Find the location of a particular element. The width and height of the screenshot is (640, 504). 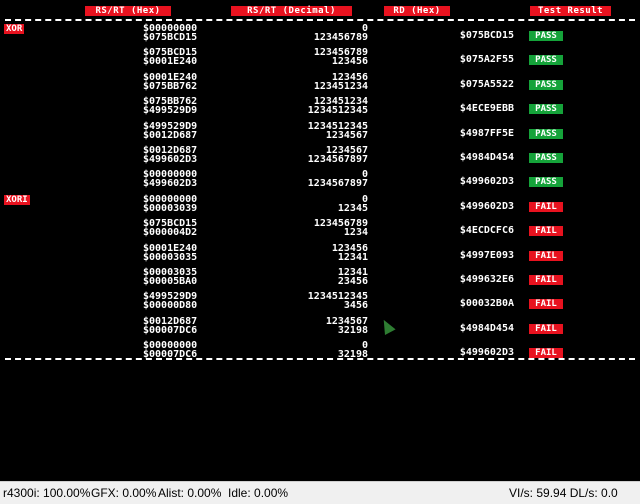

status-gfx: GFX: 0.00% is located at coordinates (124, 493).